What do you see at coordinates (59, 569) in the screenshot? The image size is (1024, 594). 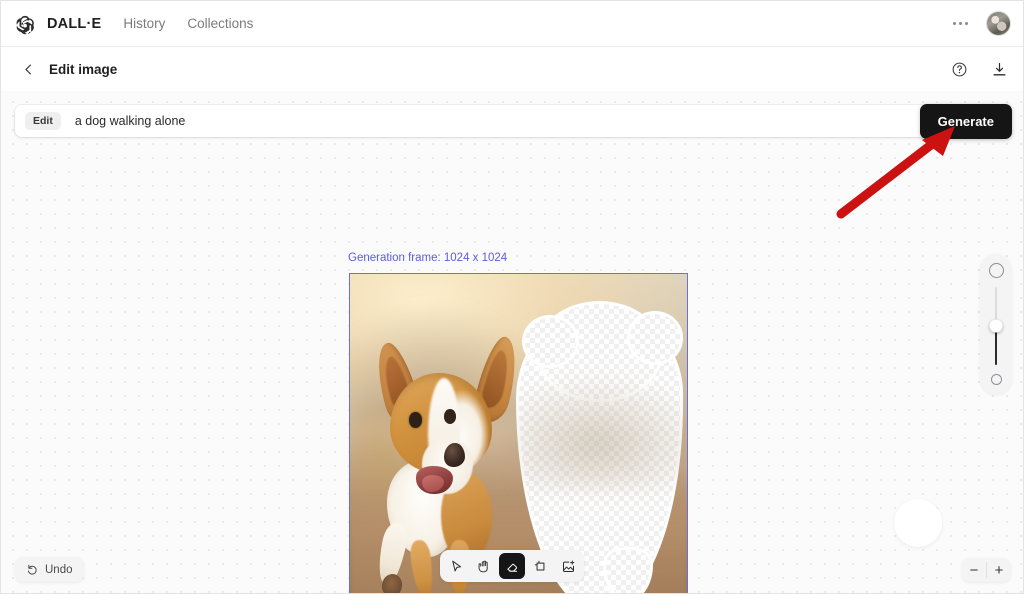 I see `undo-label: Undo` at bounding box center [59, 569].